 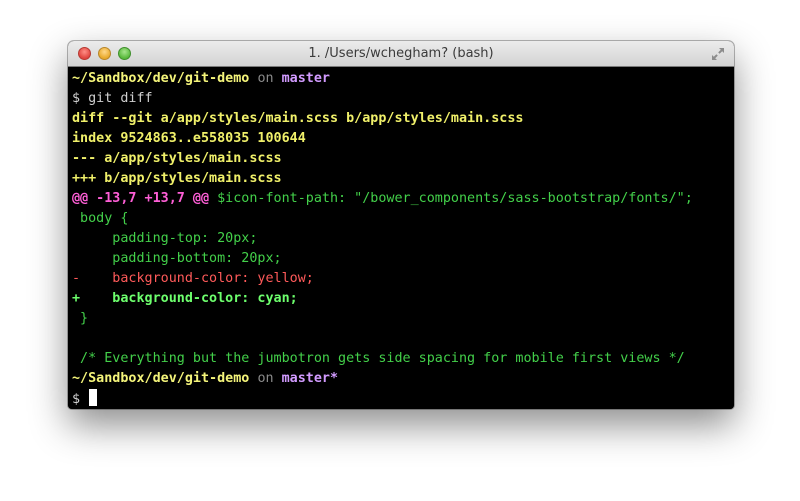 I want to click on diff-line: }, so click(x=80, y=318).